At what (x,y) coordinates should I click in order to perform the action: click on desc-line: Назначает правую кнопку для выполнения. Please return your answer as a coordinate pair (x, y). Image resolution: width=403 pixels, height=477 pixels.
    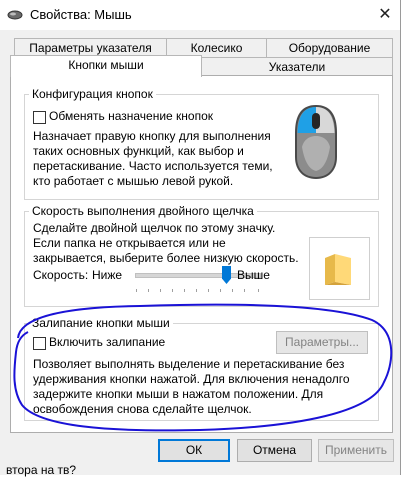
    Looking at the image, I should click on (152, 136).